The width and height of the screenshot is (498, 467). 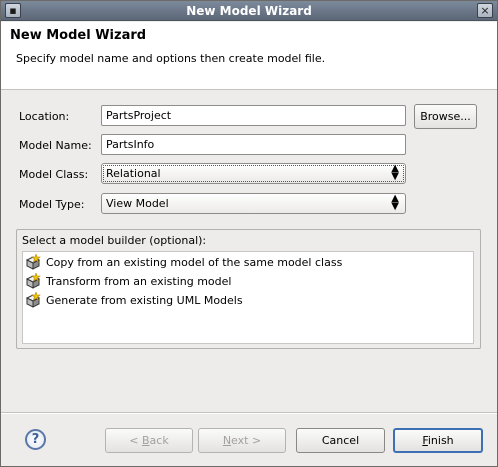 What do you see at coordinates (52, 204) in the screenshot?
I see `model-type-label: Model Type:` at bounding box center [52, 204].